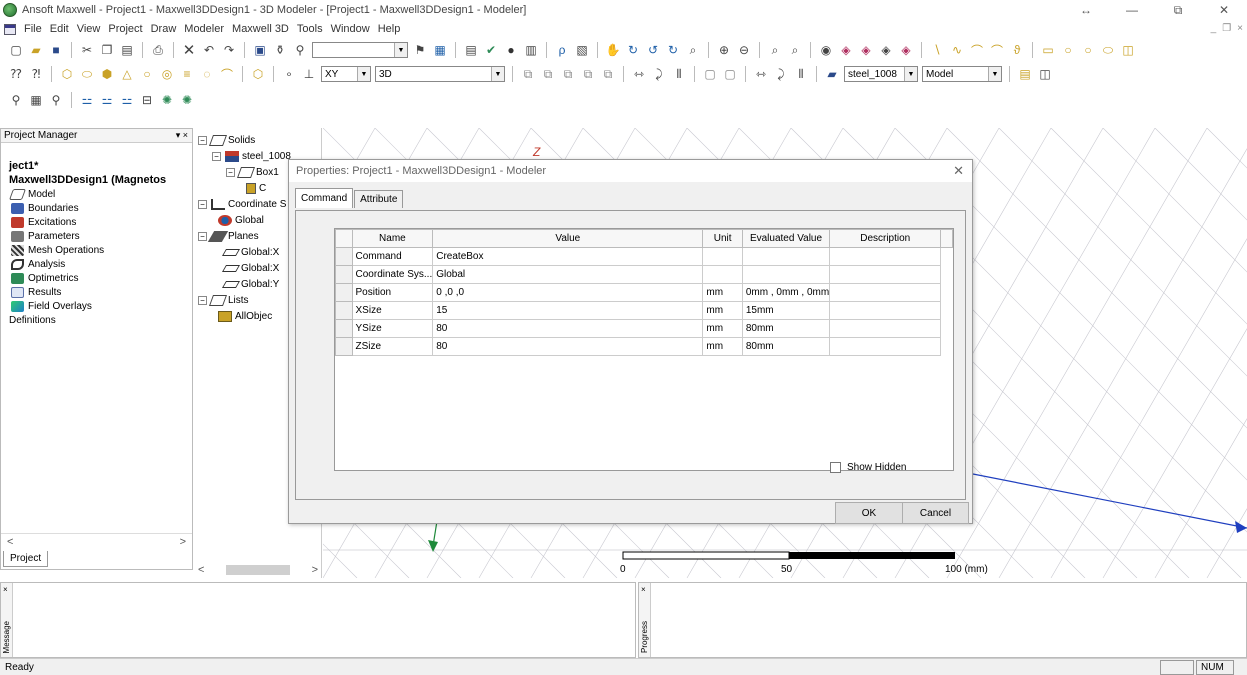 The height and width of the screenshot is (675, 1247). Describe the element at coordinates (511, 50) in the screenshot. I see `solve-icon: ●` at that location.